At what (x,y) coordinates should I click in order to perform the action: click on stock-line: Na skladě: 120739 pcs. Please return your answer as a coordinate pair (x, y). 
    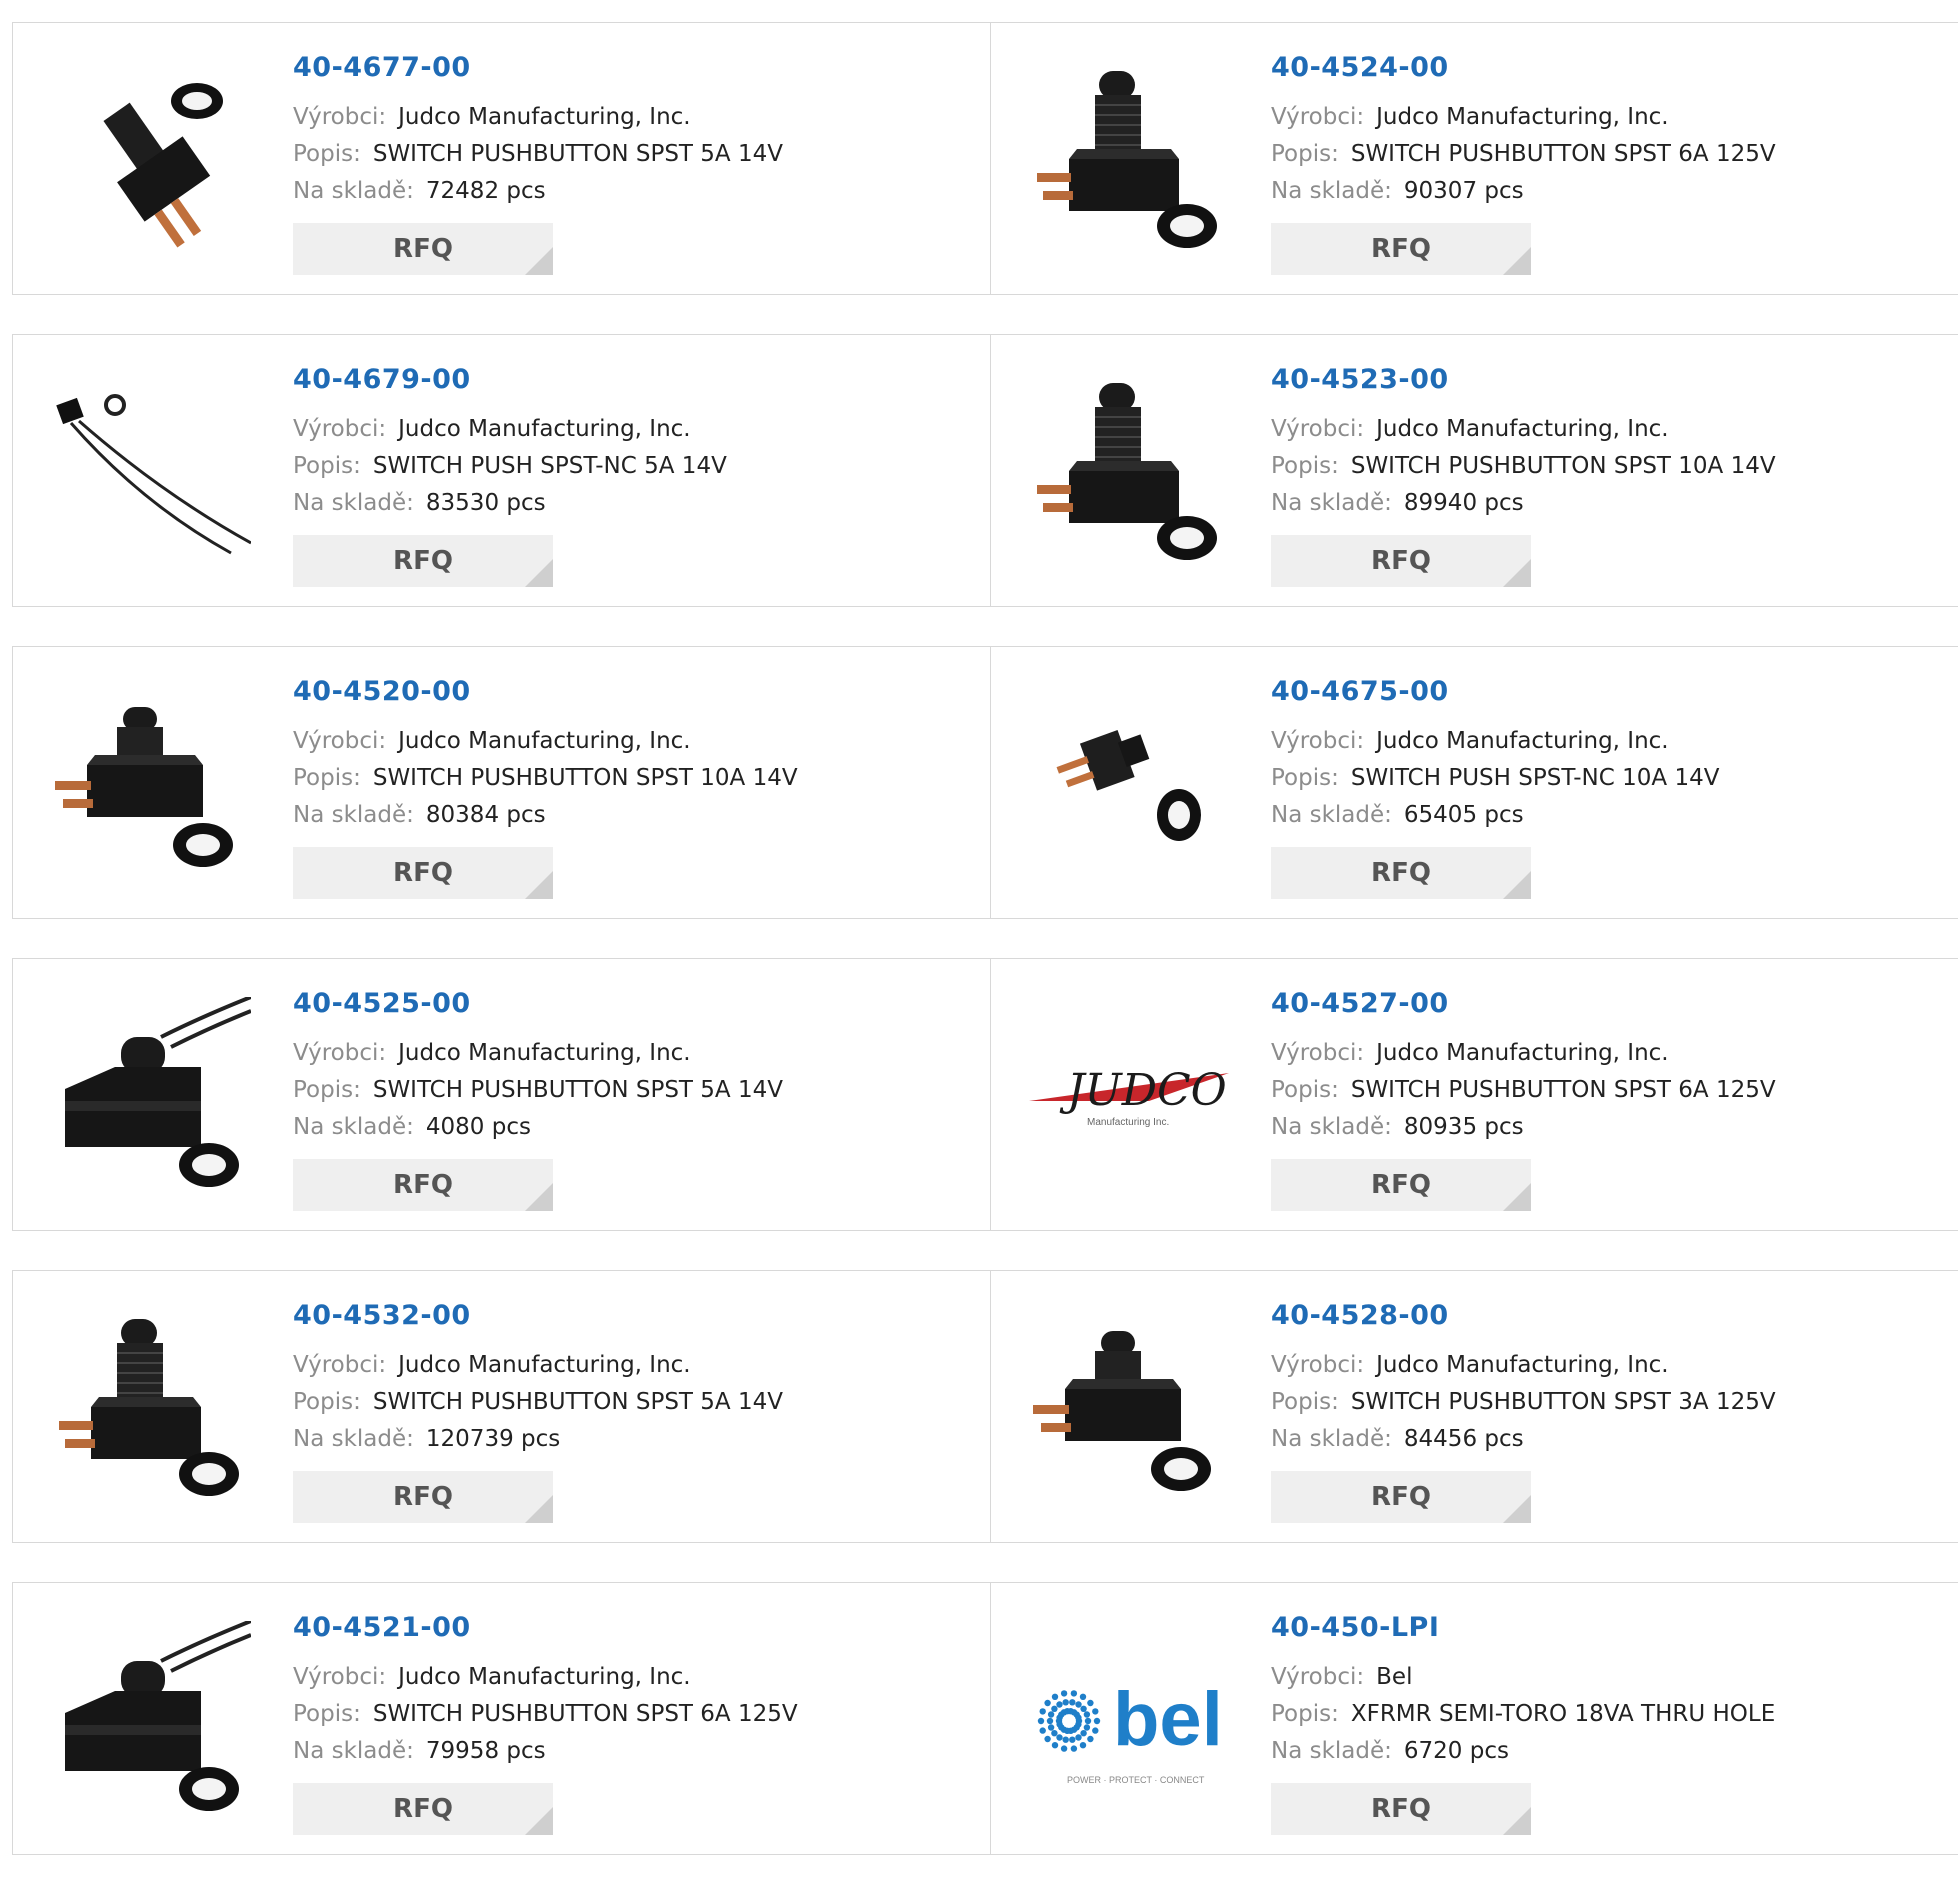
    Looking at the image, I should click on (538, 1439).